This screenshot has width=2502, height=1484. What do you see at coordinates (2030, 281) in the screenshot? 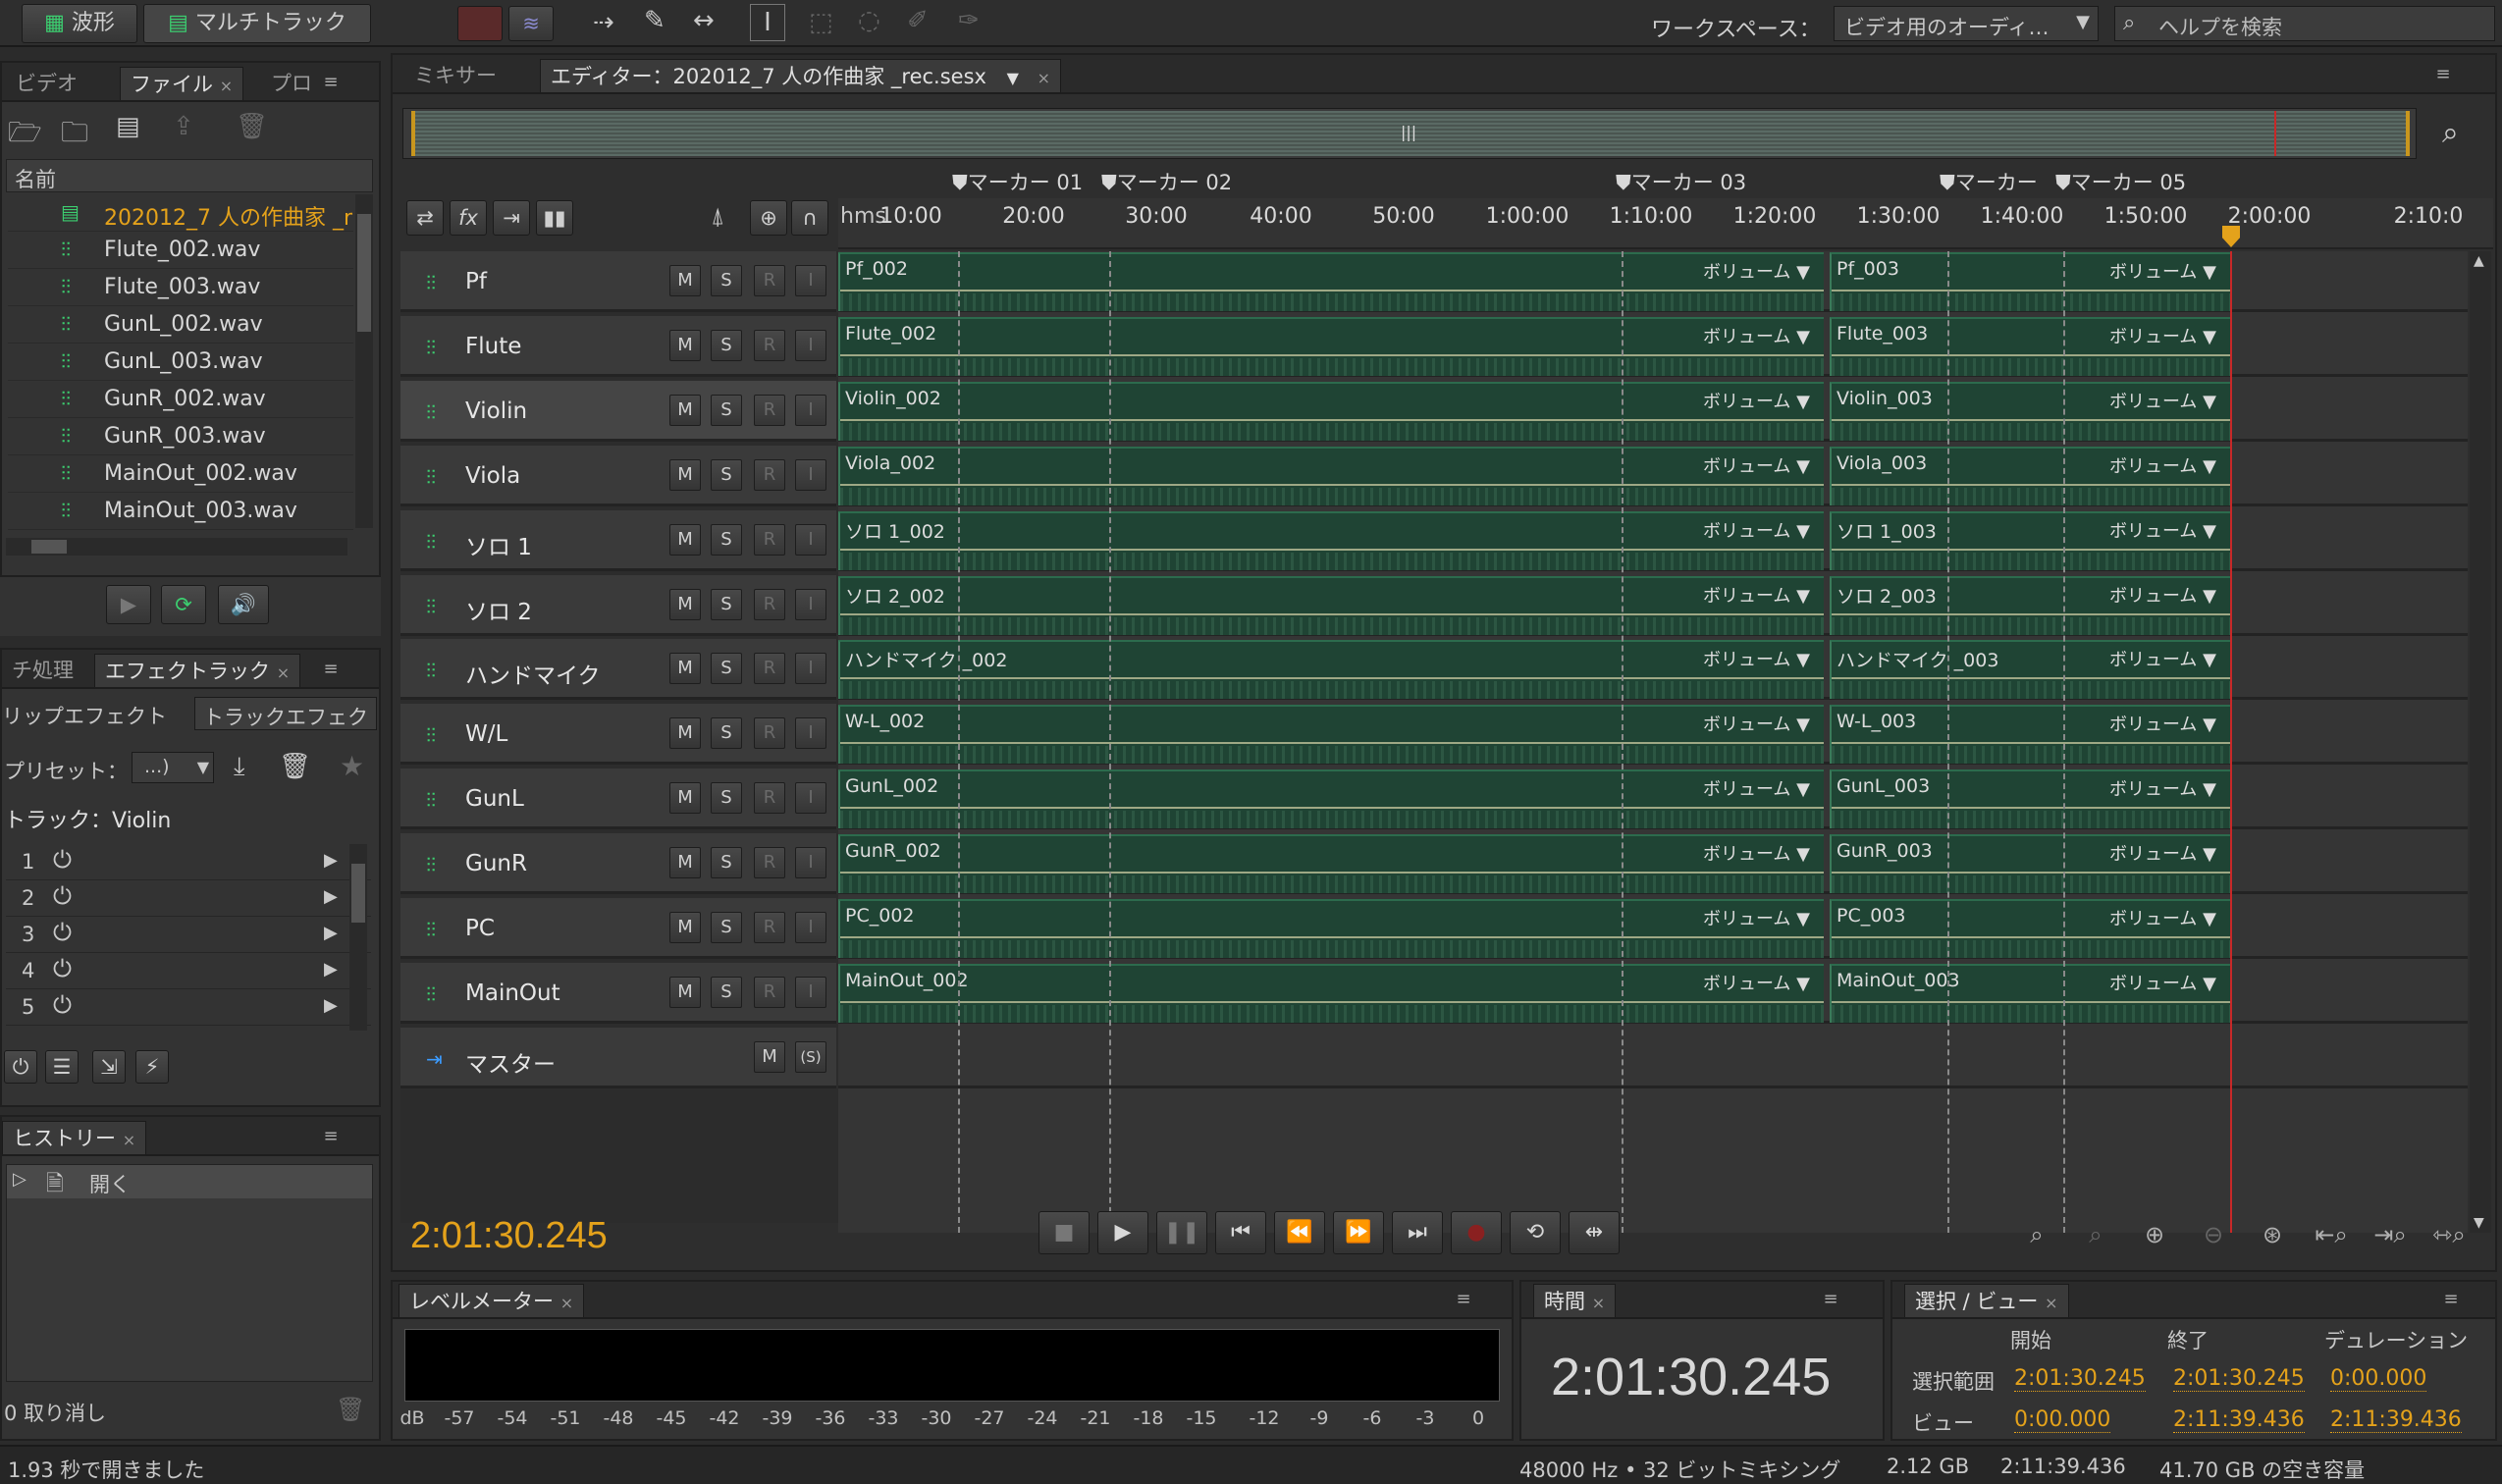
I see `audio-clip: Pf_003 ボリューム ▼` at bounding box center [2030, 281].